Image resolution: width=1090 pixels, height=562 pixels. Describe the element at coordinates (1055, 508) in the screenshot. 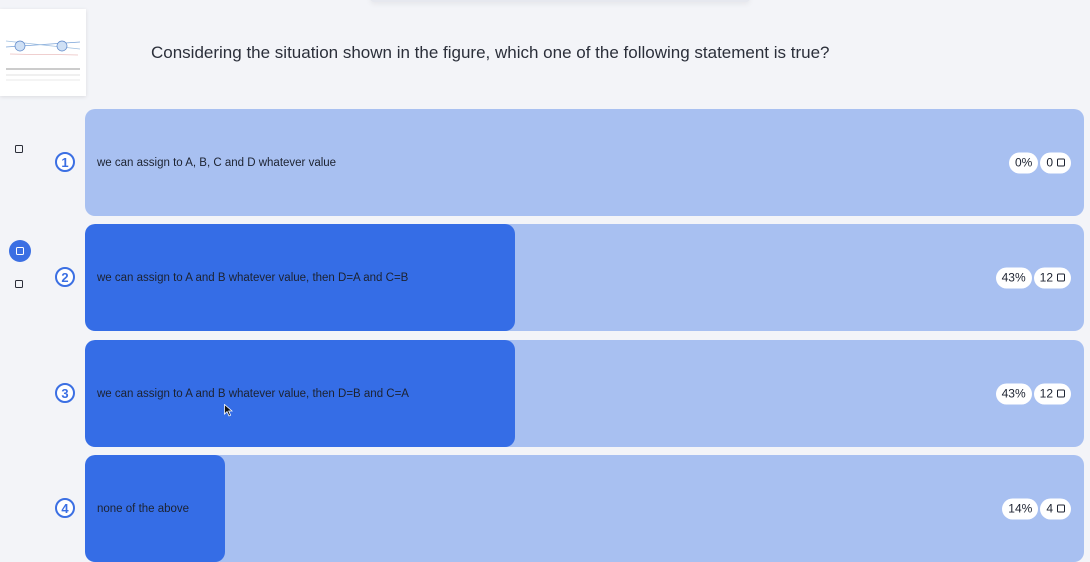

I see `option-4-count-pill: 4` at that location.